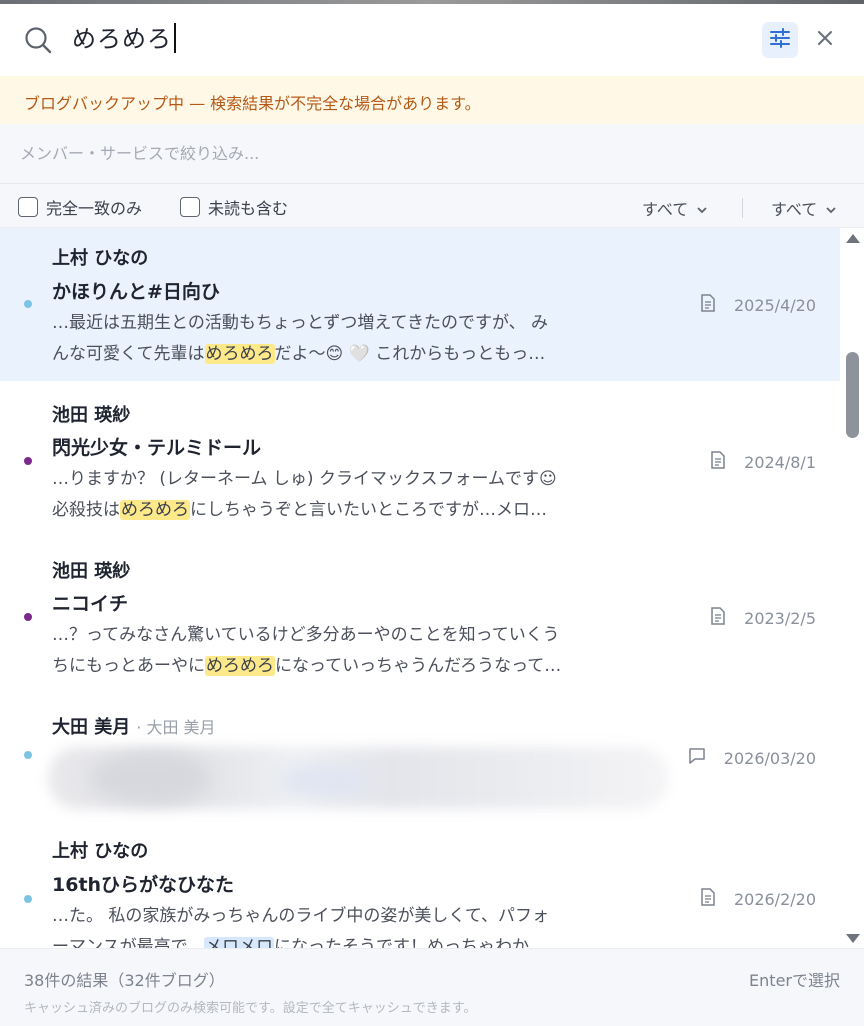 The width and height of the screenshot is (864, 1026). Describe the element at coordinates (175, 38) in the screenshot. I see `text-caret` at that location.